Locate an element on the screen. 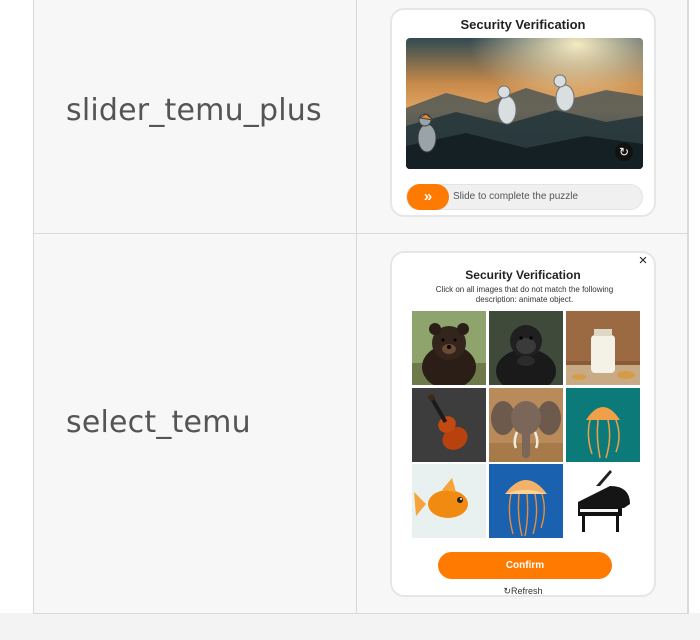 Image resolution: width=700 pixels, height=640 pixels. image-tile-bear is located at coordinates (449, 348).